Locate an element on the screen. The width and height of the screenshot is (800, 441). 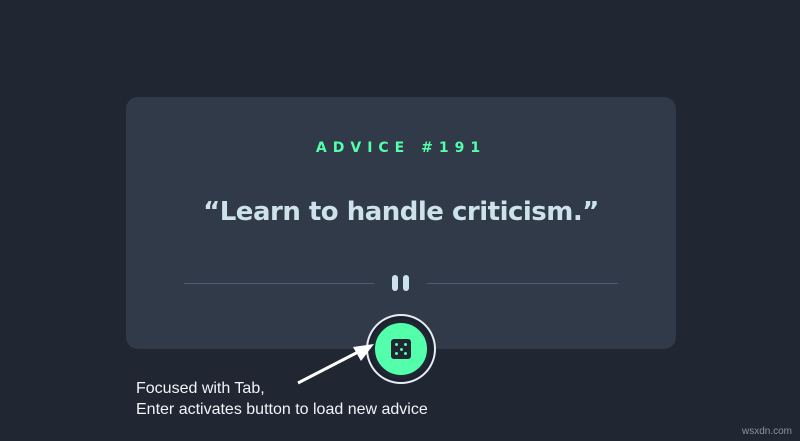
divider-line-left is located at coordinates (279, 283).